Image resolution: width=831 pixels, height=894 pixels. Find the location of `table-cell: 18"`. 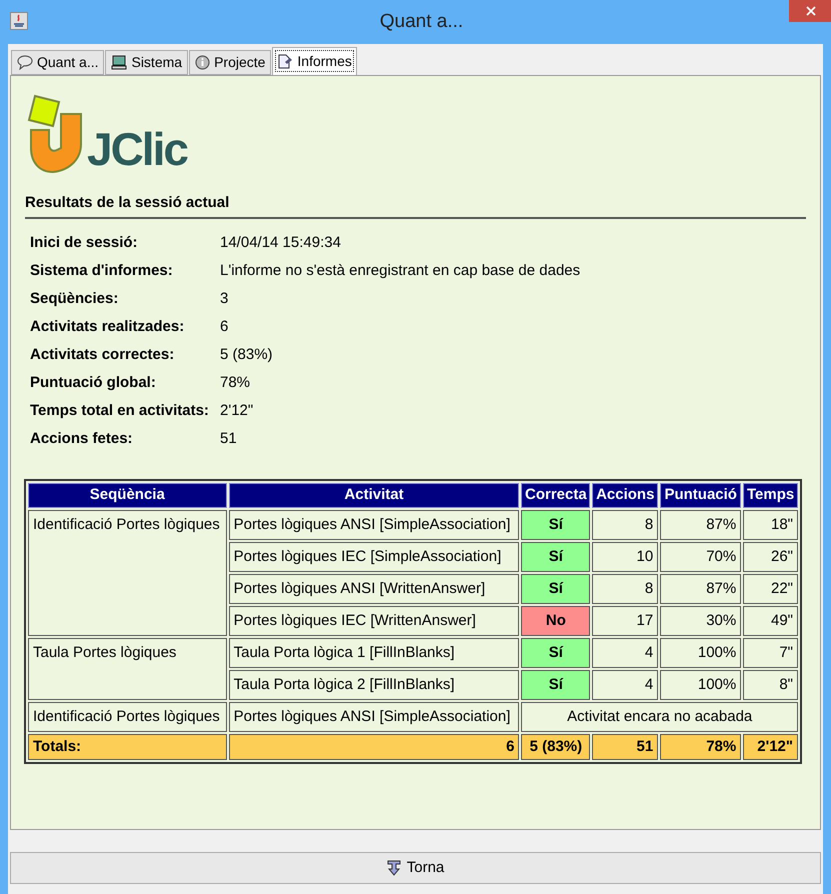

table-cell: 18" is located at coordinates (770, 525).